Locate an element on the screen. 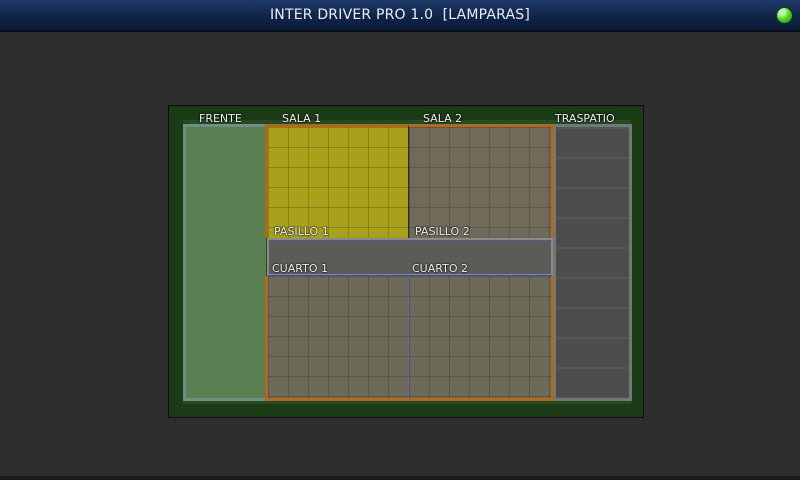 Image resolution: width=800 pixels, height=480 pixels. label-sala-2: SALA 2 is located at coordinates (443, 118).